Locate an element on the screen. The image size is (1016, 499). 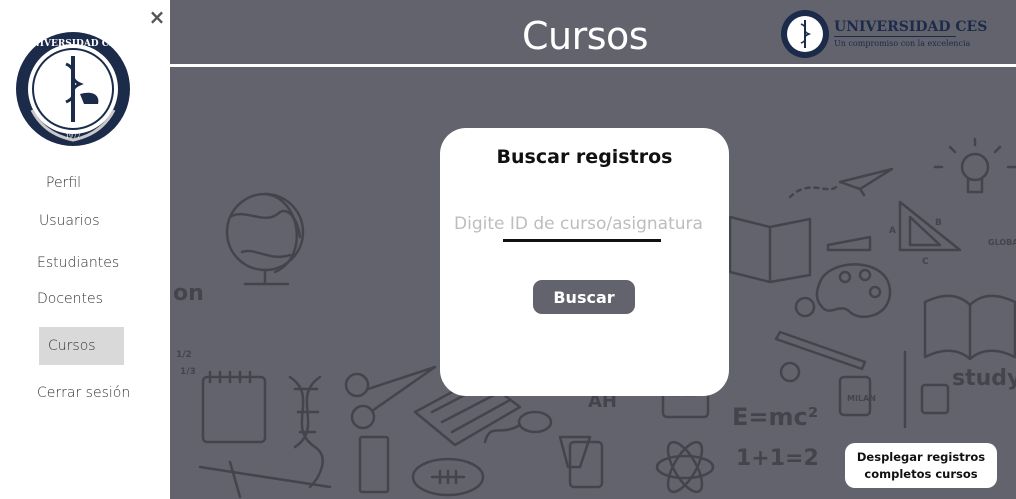
paper-plane-icon is located at coordinates (841, 183).